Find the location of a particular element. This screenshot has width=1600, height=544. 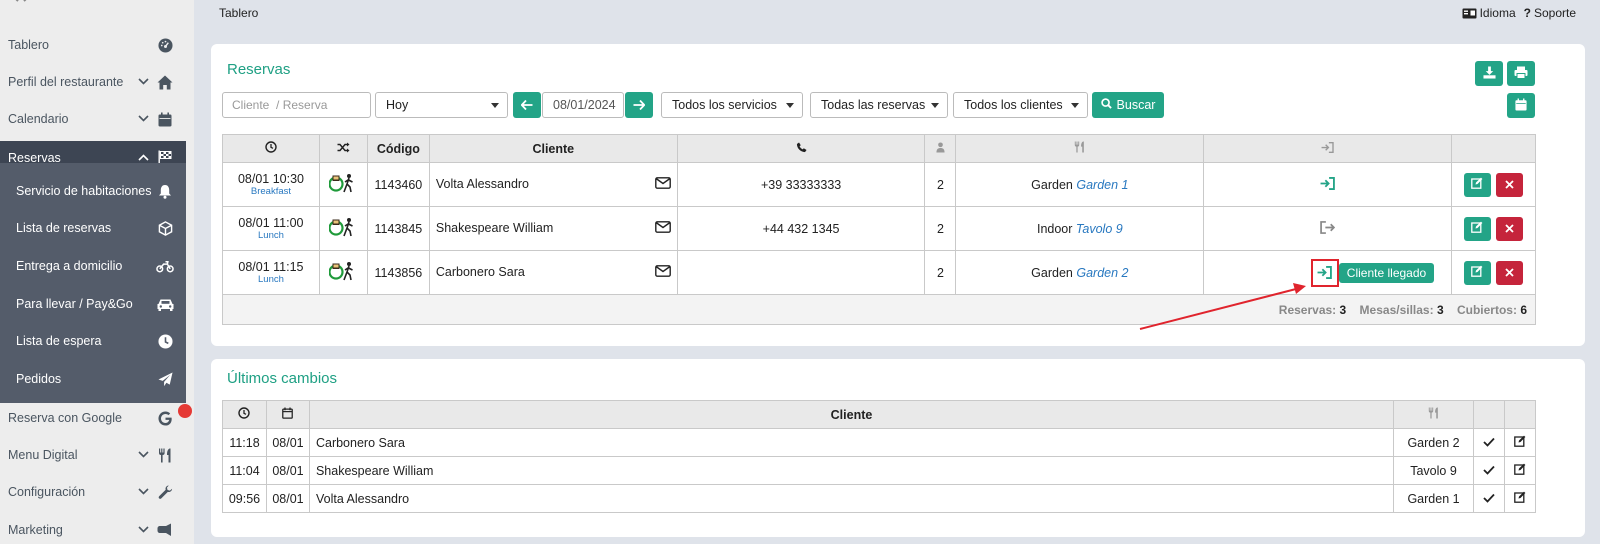

reservation-time: 08/01 11:15 is located at coordinates (271, 267).